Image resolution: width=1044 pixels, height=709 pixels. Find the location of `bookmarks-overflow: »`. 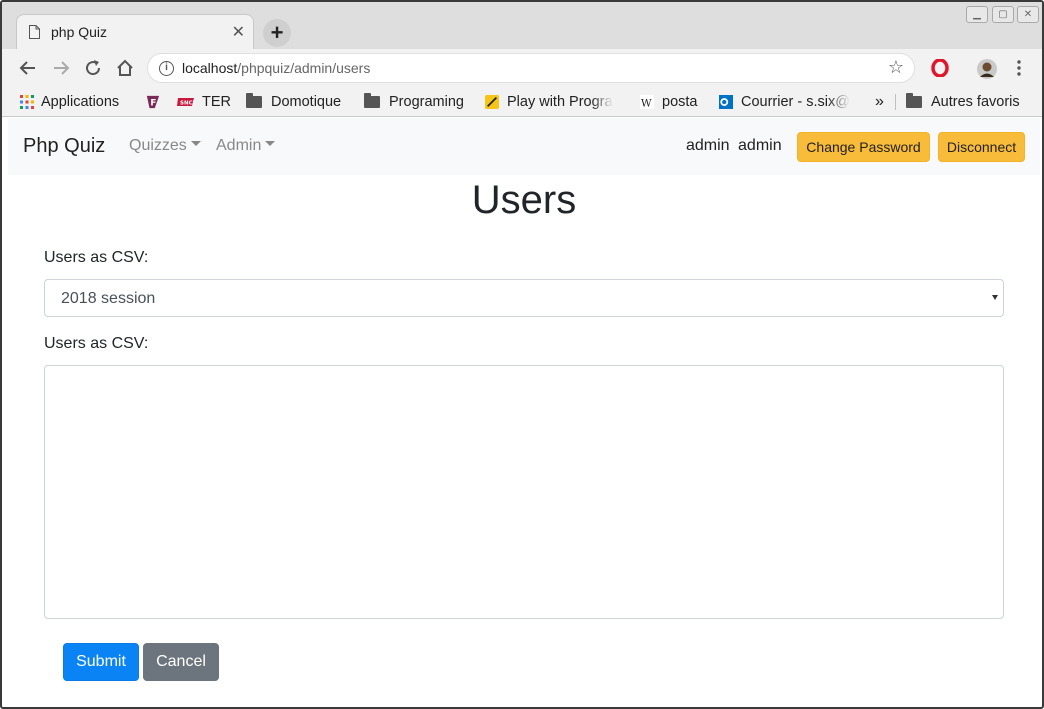

bookmarks-overflow: » is located at coordinates (879, 102).